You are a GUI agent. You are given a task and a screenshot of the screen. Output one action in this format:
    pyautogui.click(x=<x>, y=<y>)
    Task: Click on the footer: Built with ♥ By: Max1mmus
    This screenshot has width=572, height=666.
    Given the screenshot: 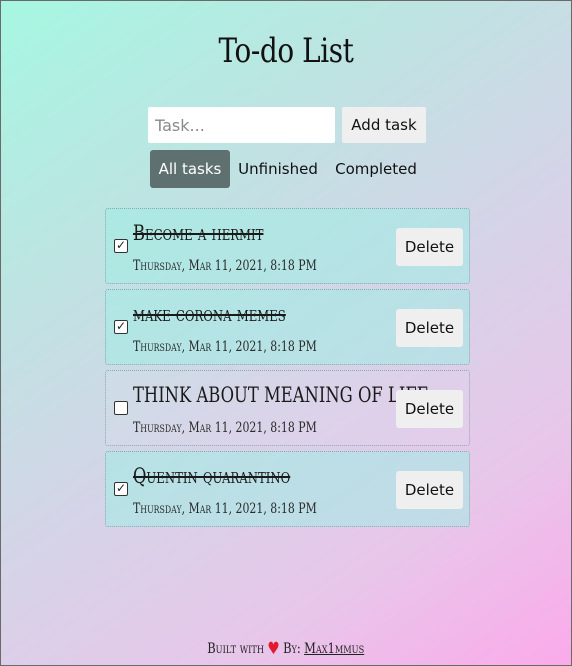 What is the action you would take?
    pyautogui.click(x=286, y=649)
    